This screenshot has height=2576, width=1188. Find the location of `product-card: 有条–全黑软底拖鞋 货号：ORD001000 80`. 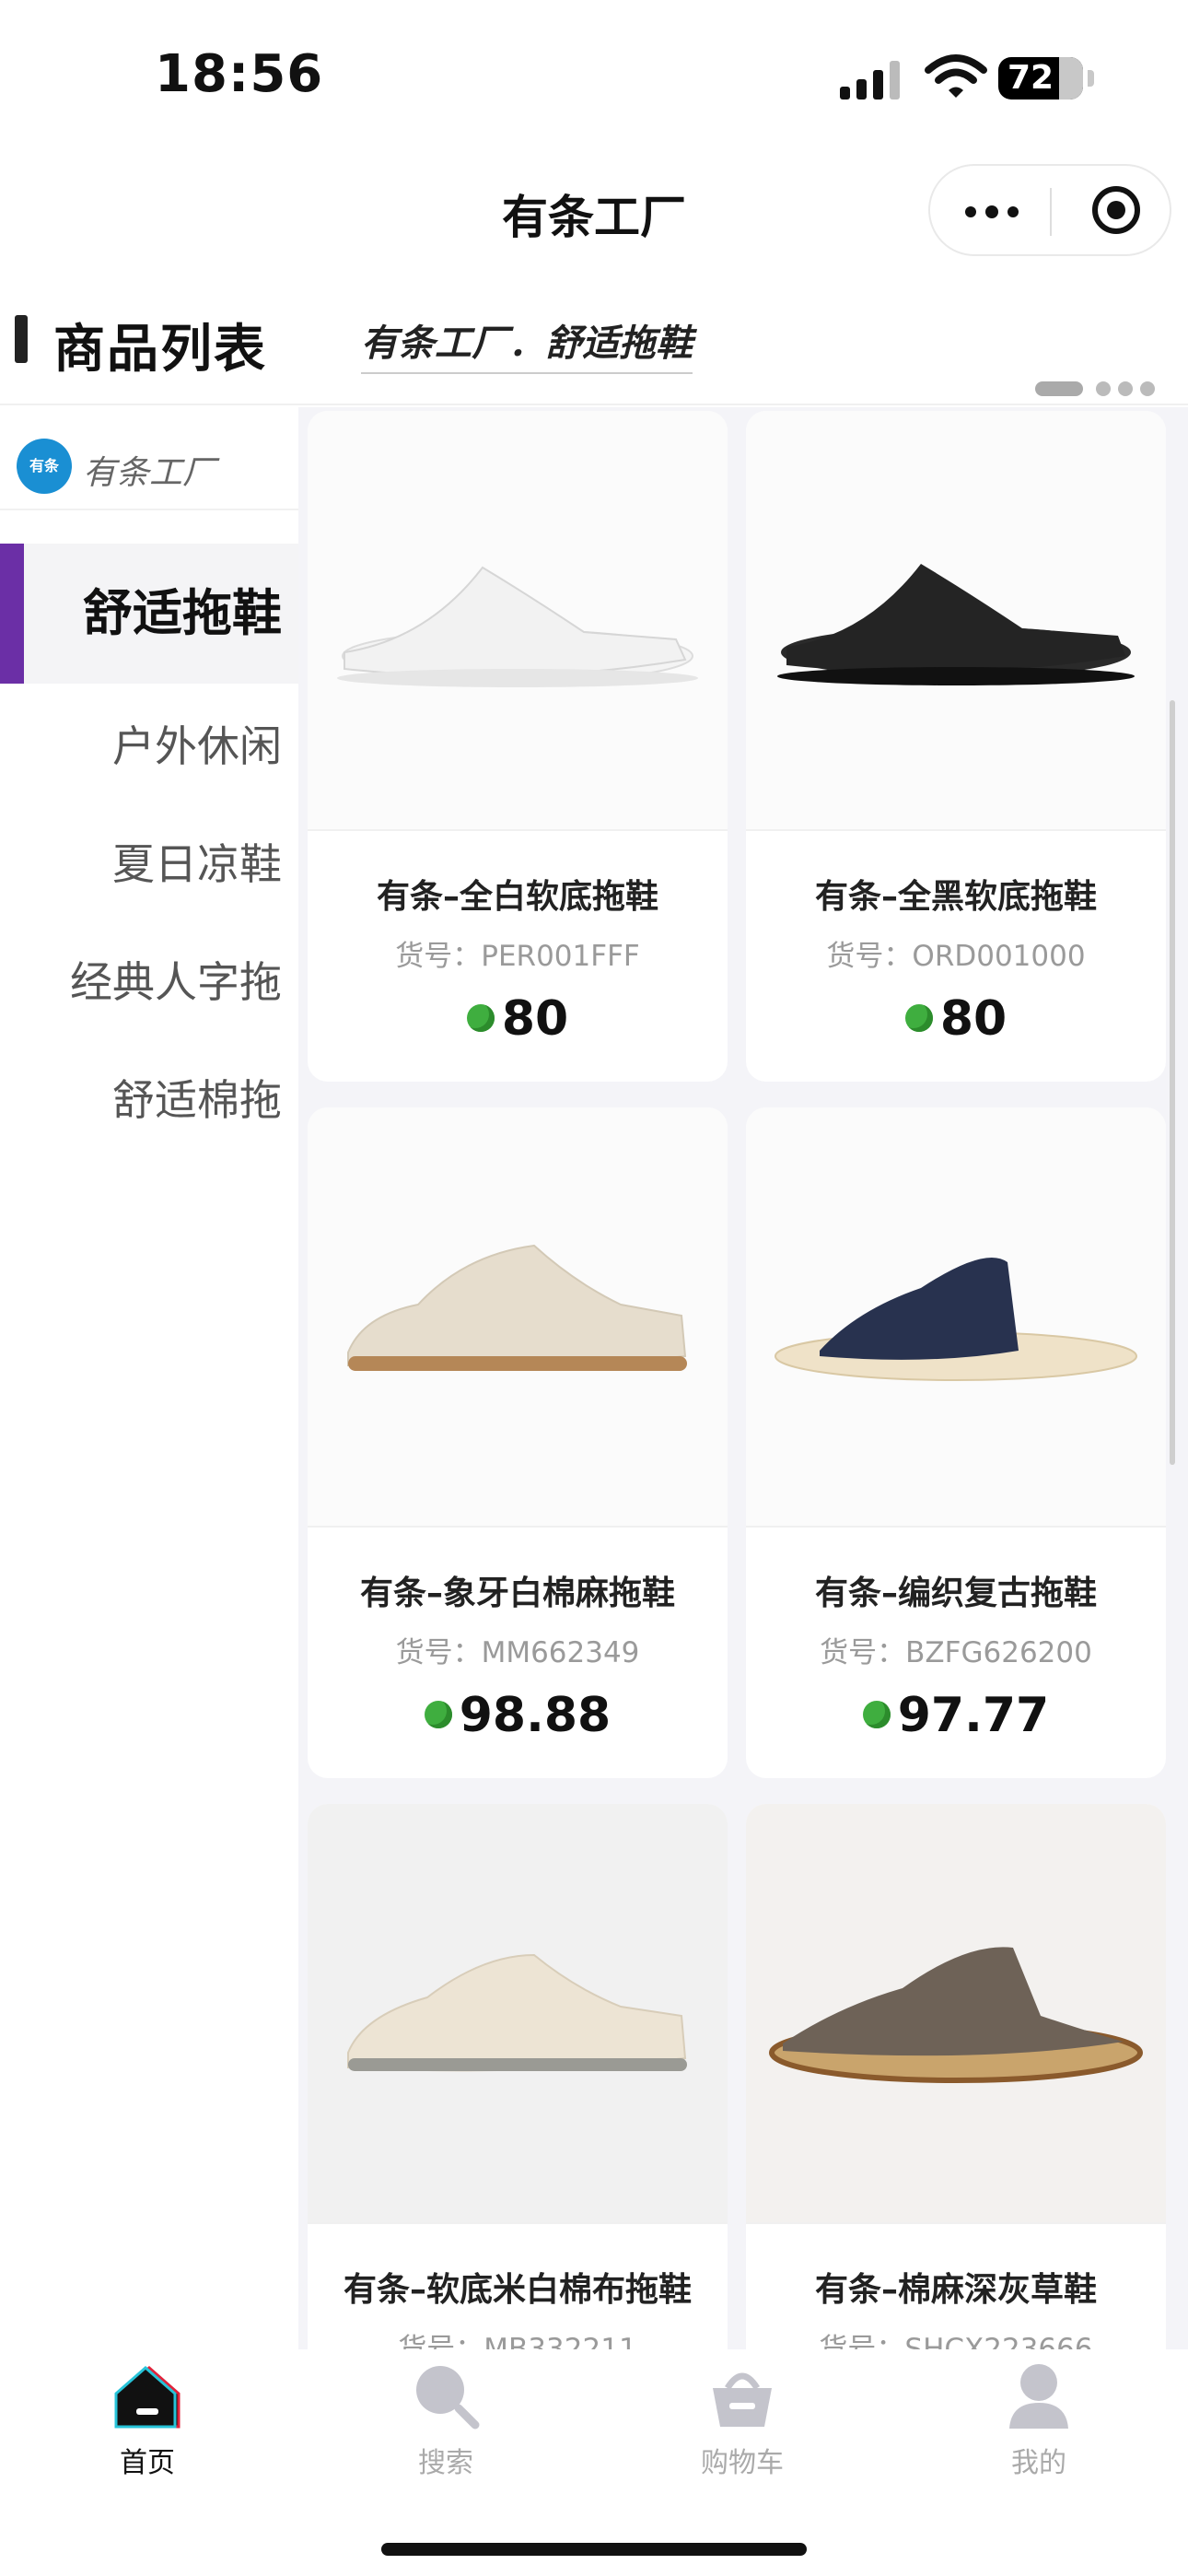

product-card: 有条–全黑软底拖鞋 货号：ORD001000 80 is located at coordinates (956, 746).